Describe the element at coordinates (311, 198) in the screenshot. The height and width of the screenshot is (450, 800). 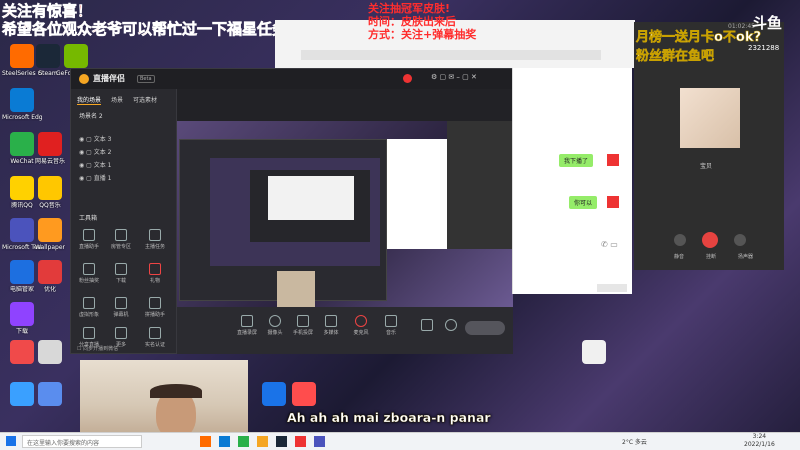
I see `nested-preview-deepest` at that location.